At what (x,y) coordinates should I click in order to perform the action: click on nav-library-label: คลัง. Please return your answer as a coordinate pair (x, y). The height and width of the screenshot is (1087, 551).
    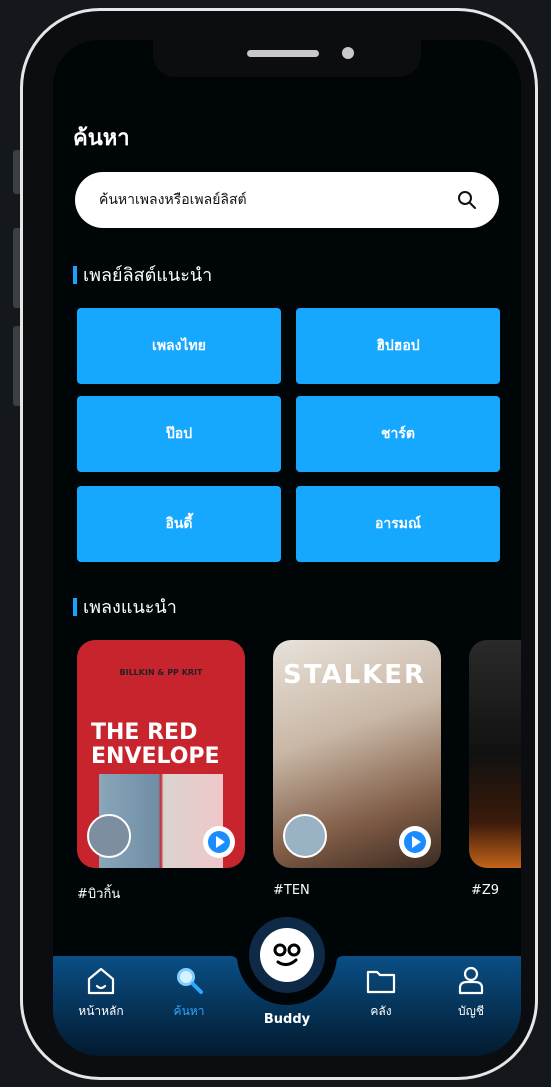
    Looking at the image, I should click on (381, 1011).